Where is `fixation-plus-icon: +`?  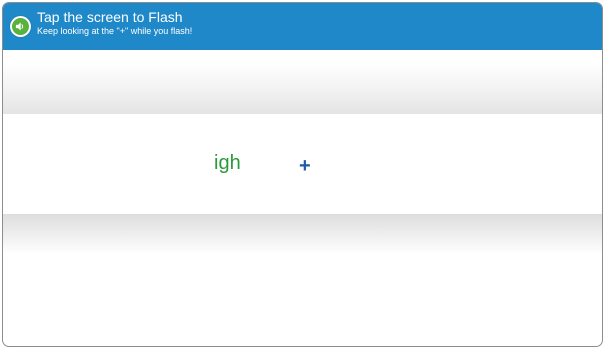 fixation-plus-icon: + is located at coordinates (305, 166).